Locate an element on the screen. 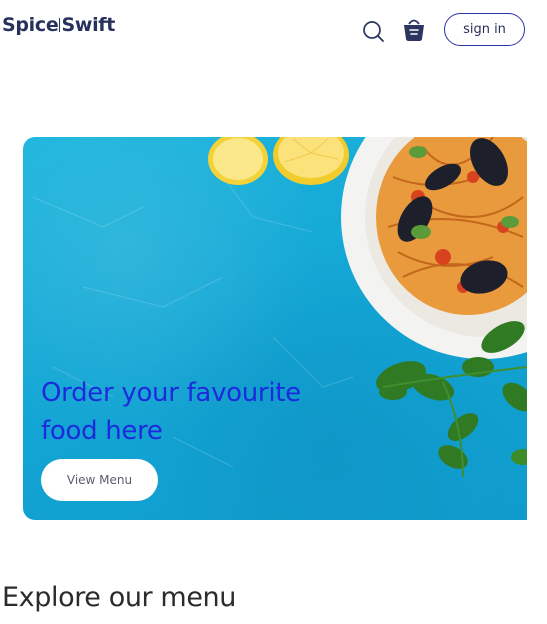 Image resolution: width=547 pixels, height=624 pixels. hero-title: Order your favourite food here is located at coordinates (171, 412).